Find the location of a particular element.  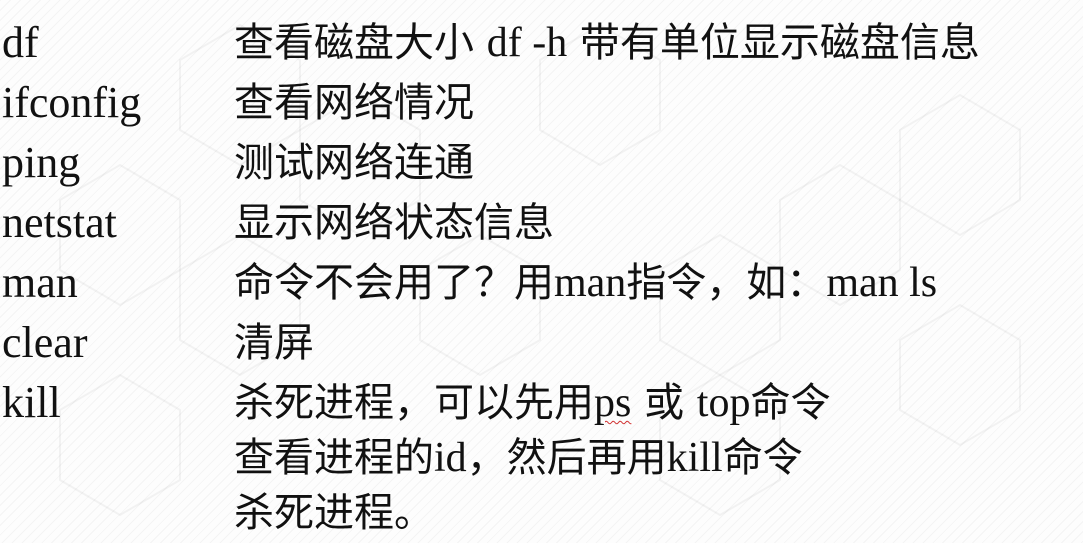

command-name: clear is located at coordinates (45, 342).